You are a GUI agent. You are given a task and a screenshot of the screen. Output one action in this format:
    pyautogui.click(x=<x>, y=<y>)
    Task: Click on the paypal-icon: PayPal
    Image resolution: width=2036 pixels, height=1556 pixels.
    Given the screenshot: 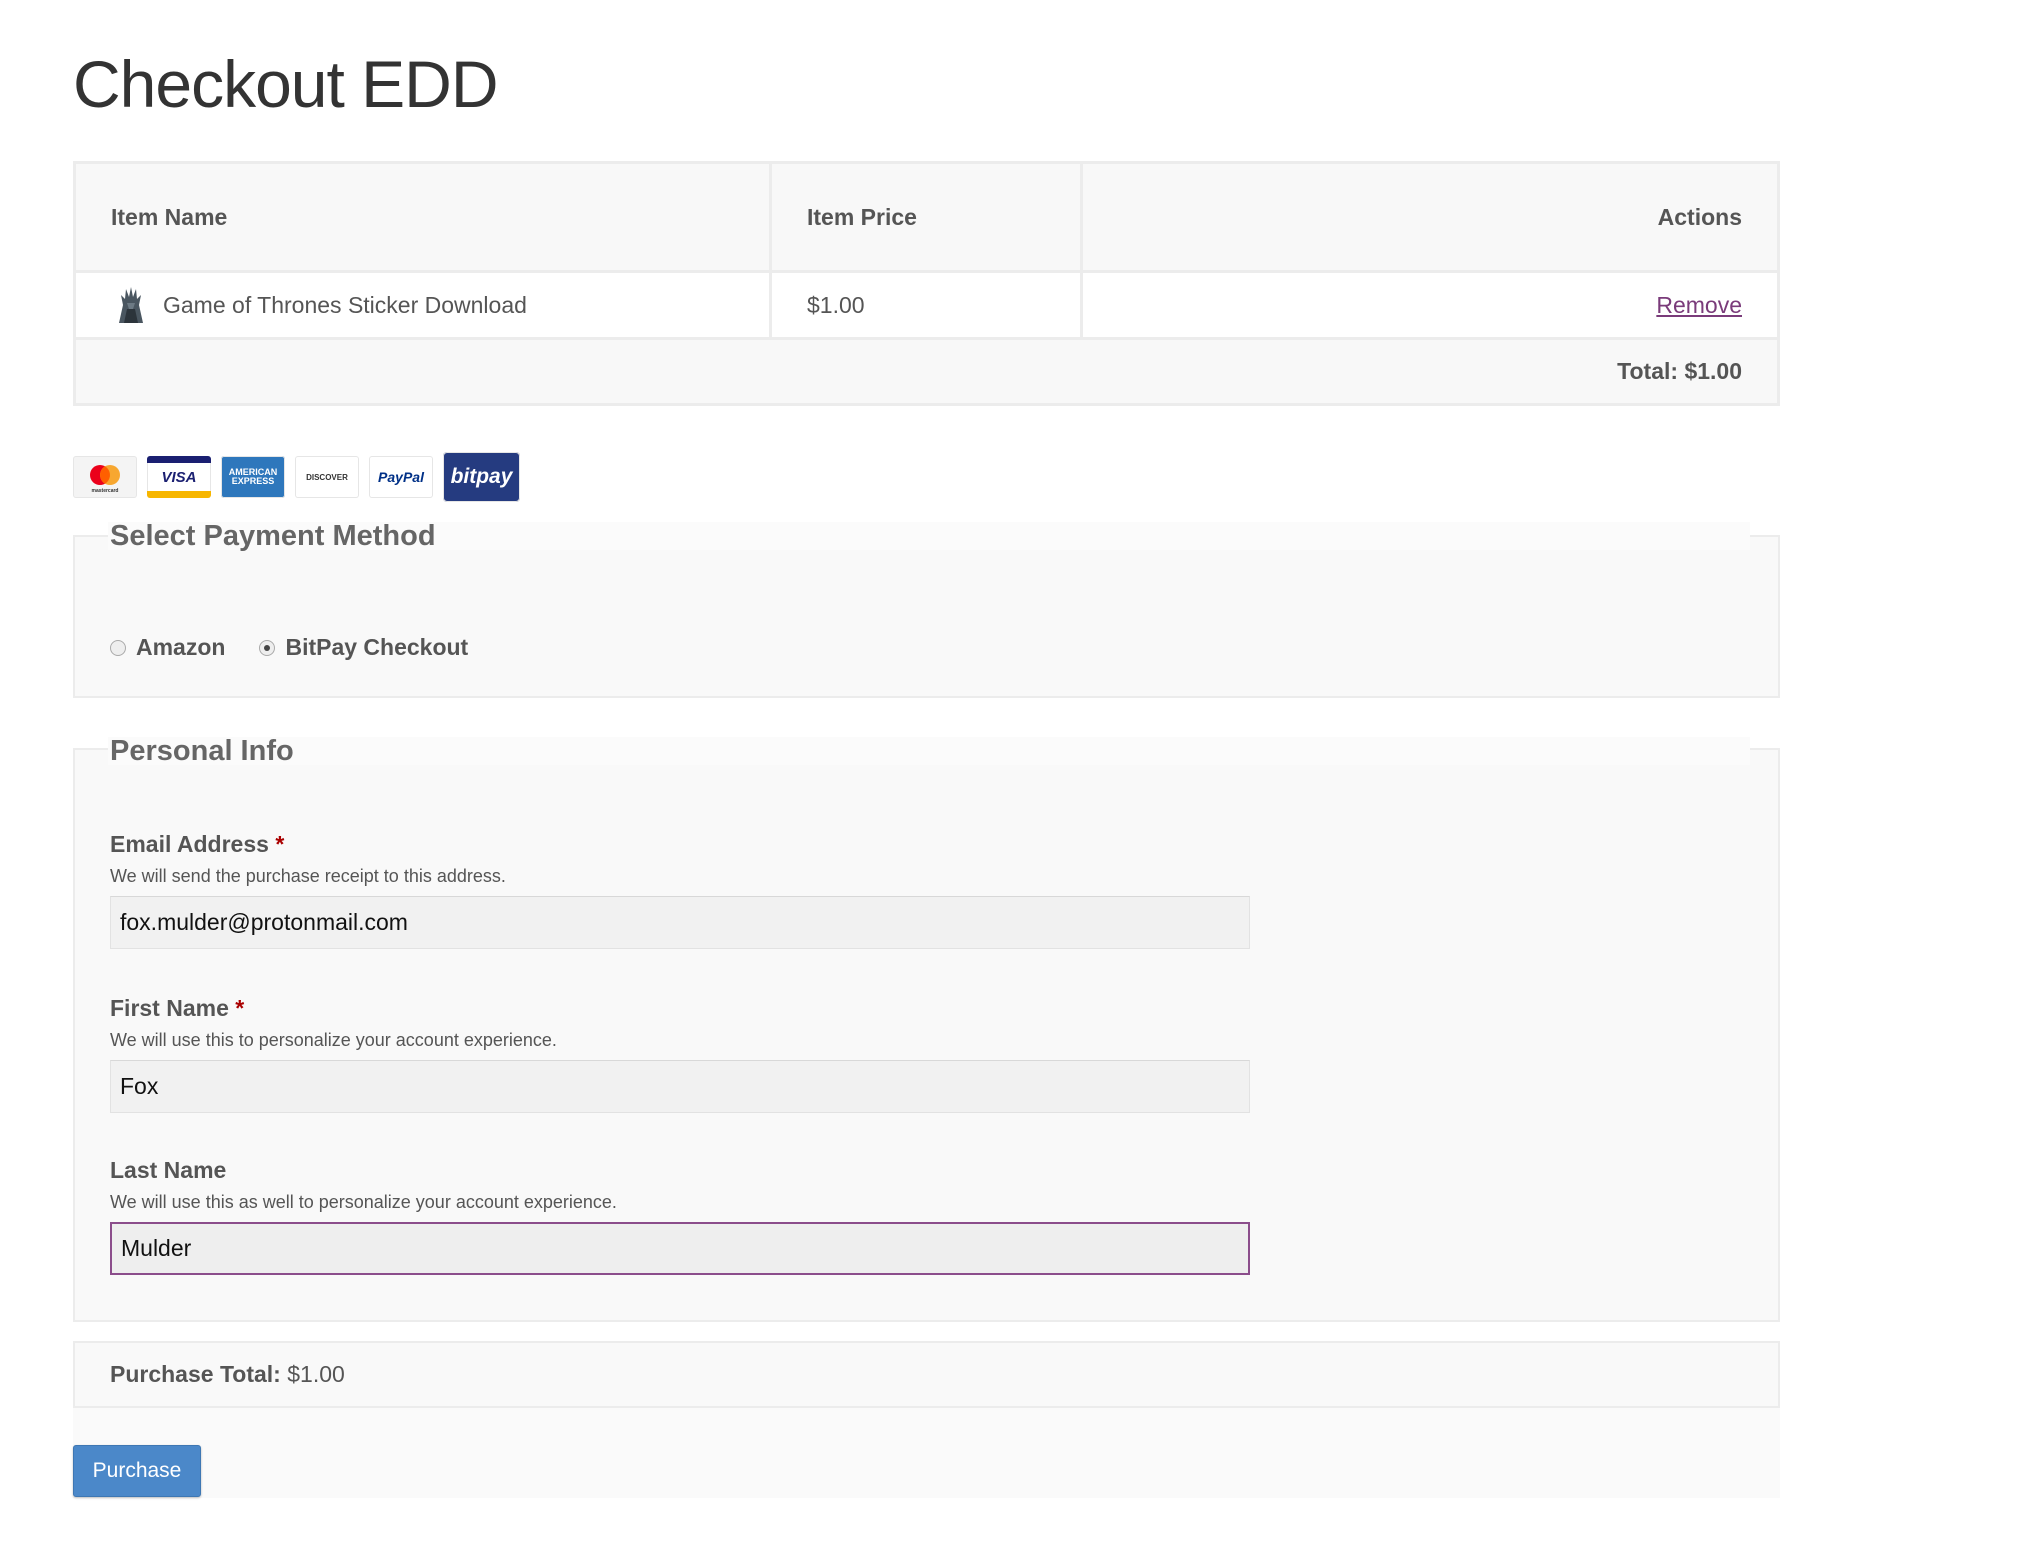 What is the action you would take?
    pyautogui.click(x=401, y=477)
    